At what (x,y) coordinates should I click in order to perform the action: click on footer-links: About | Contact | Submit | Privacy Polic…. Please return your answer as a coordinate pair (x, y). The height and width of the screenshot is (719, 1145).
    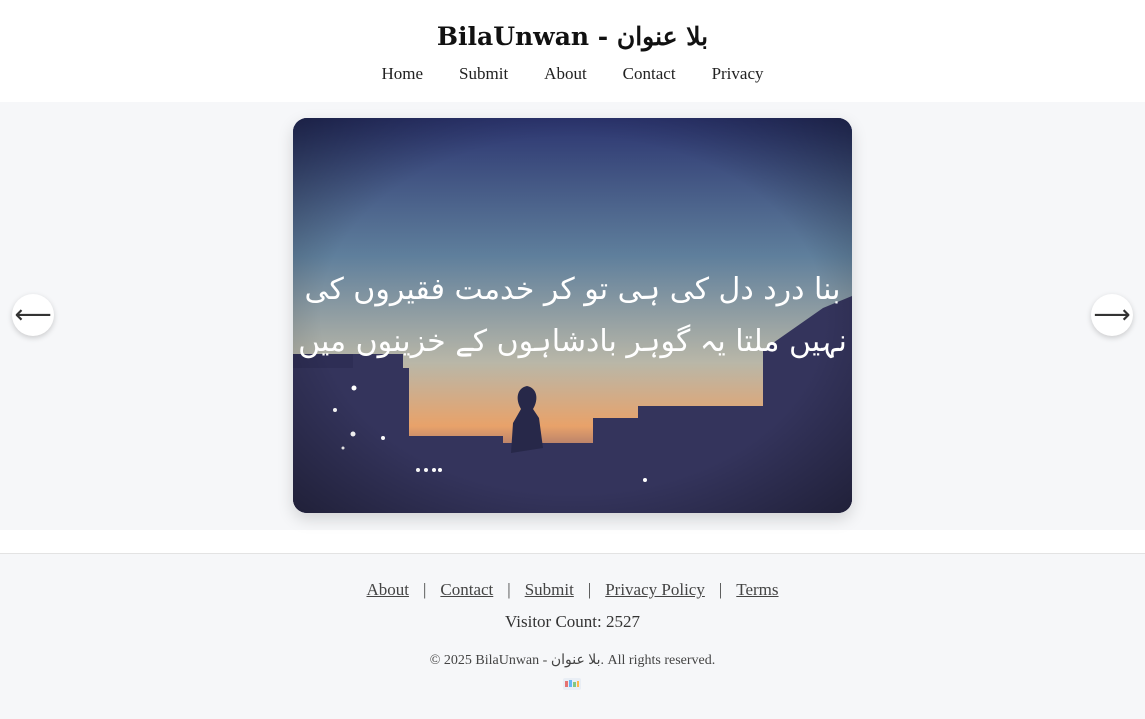
    Looking at the image, I should click on (572, 590).